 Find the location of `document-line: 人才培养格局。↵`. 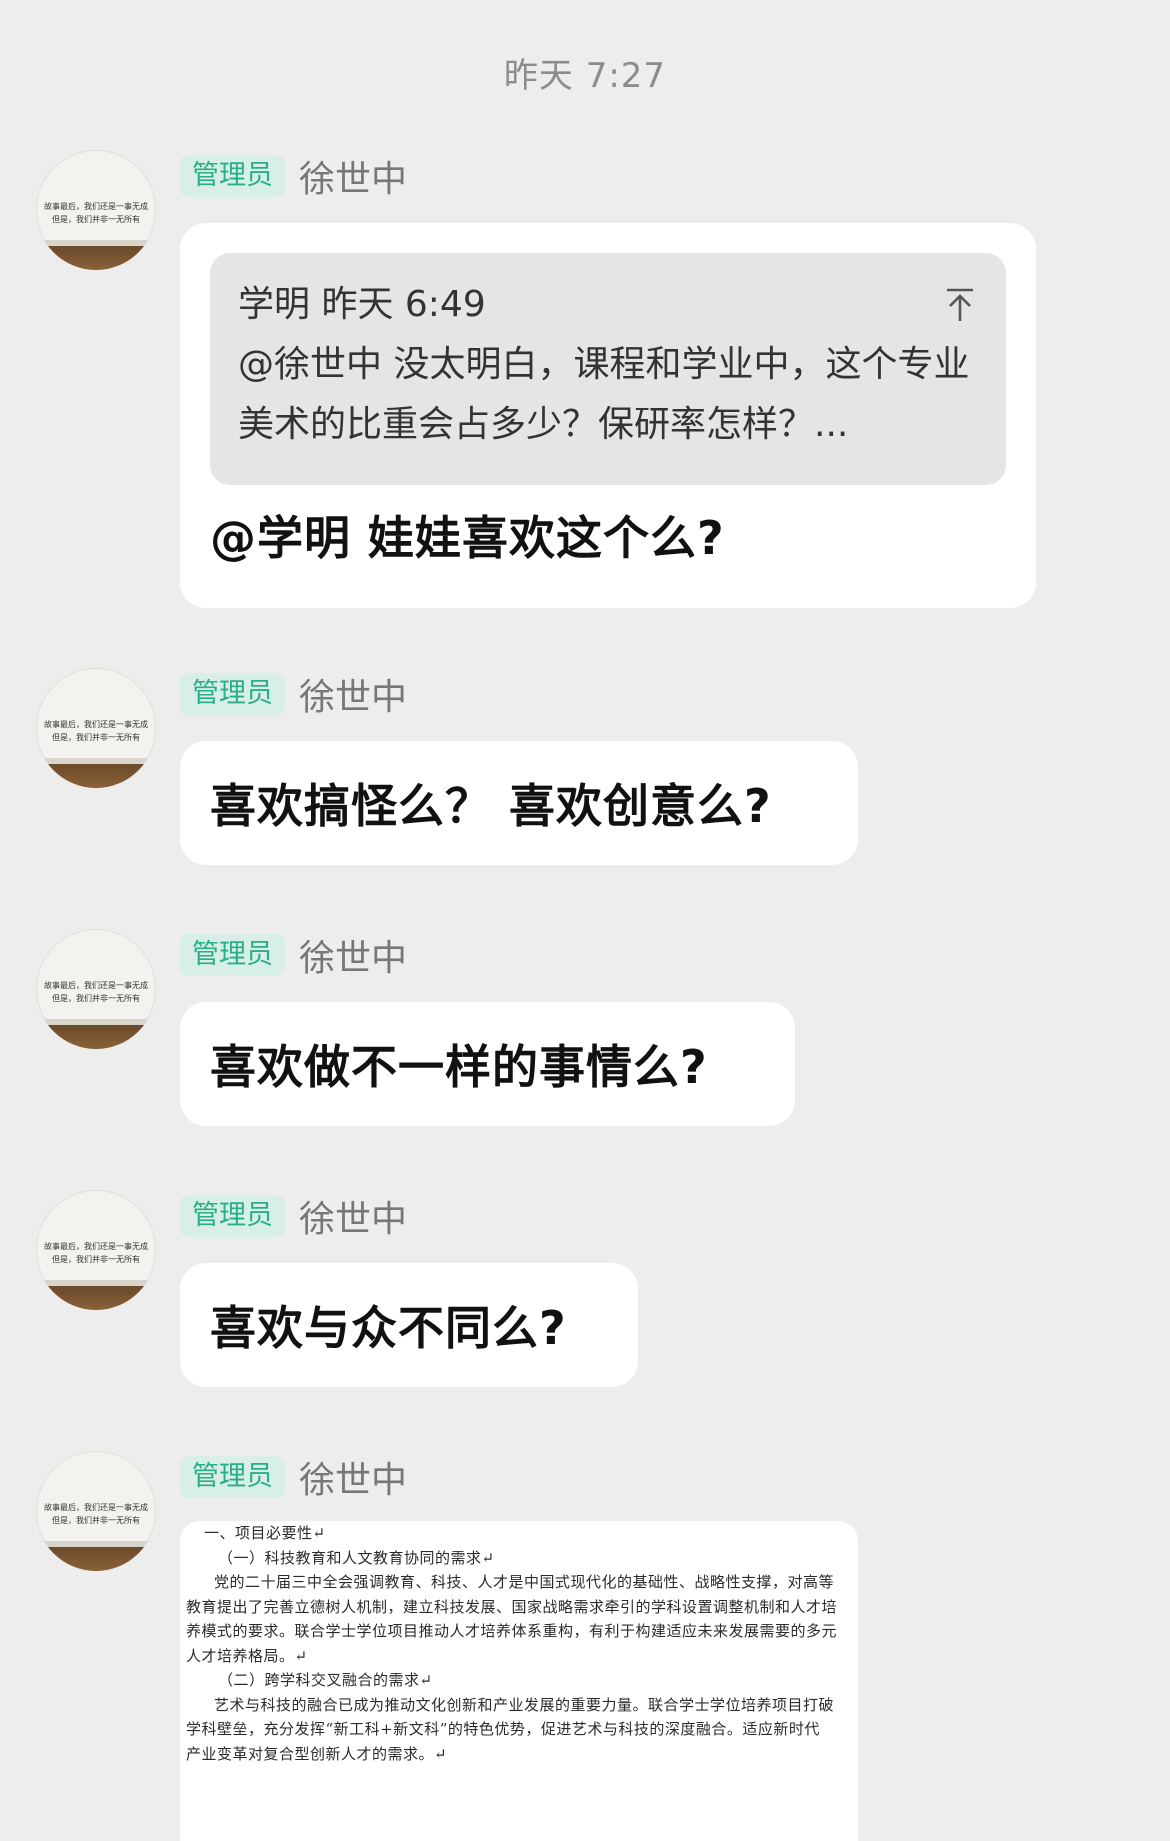

document-line: 人才培养格局。↵ is located at coordinates (247, 1655).